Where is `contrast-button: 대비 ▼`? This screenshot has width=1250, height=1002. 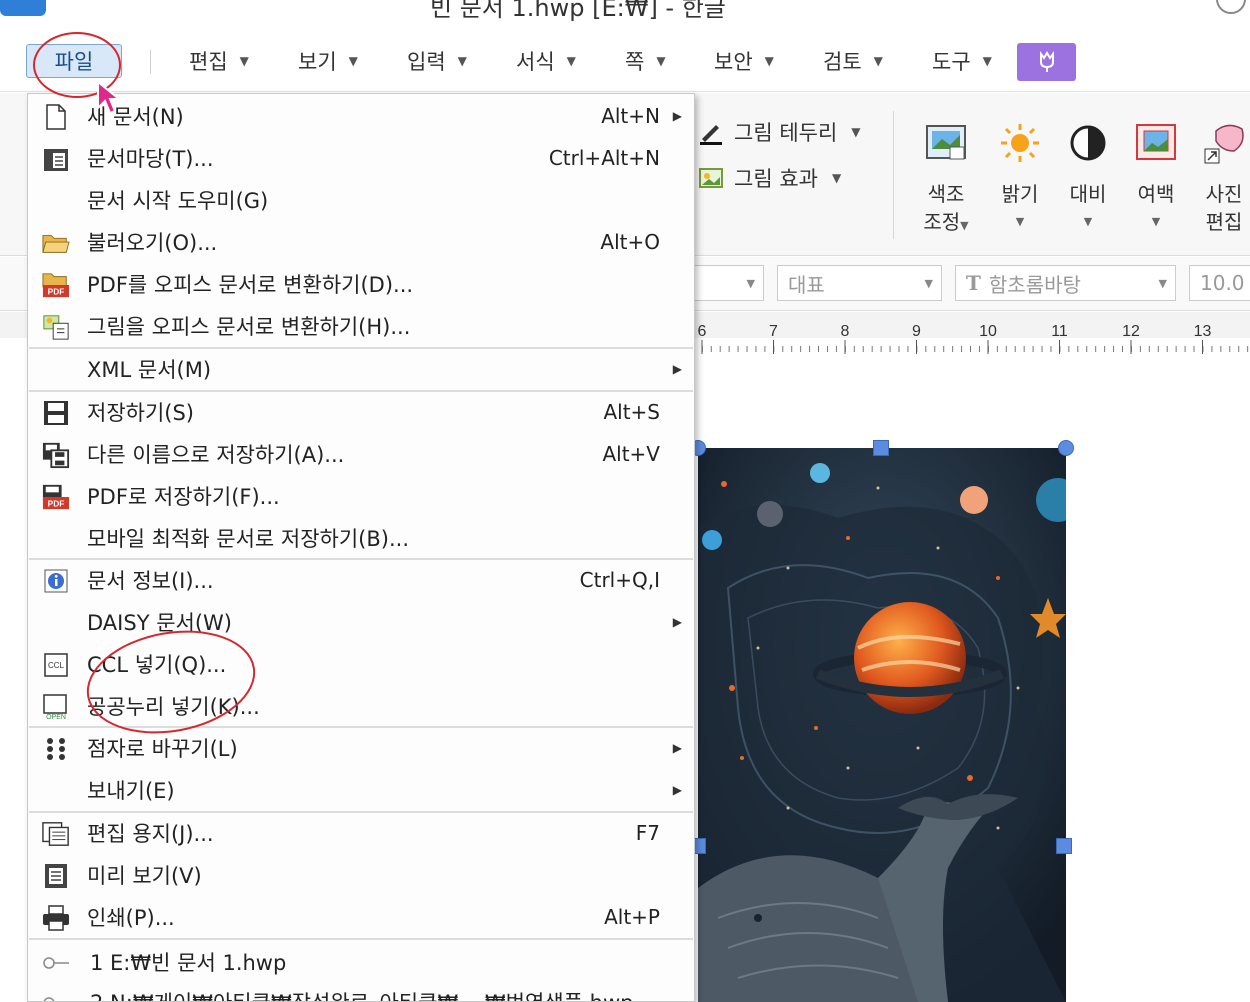
contrast-button: 대비 ▼ is located at coordinates (1088, 178).